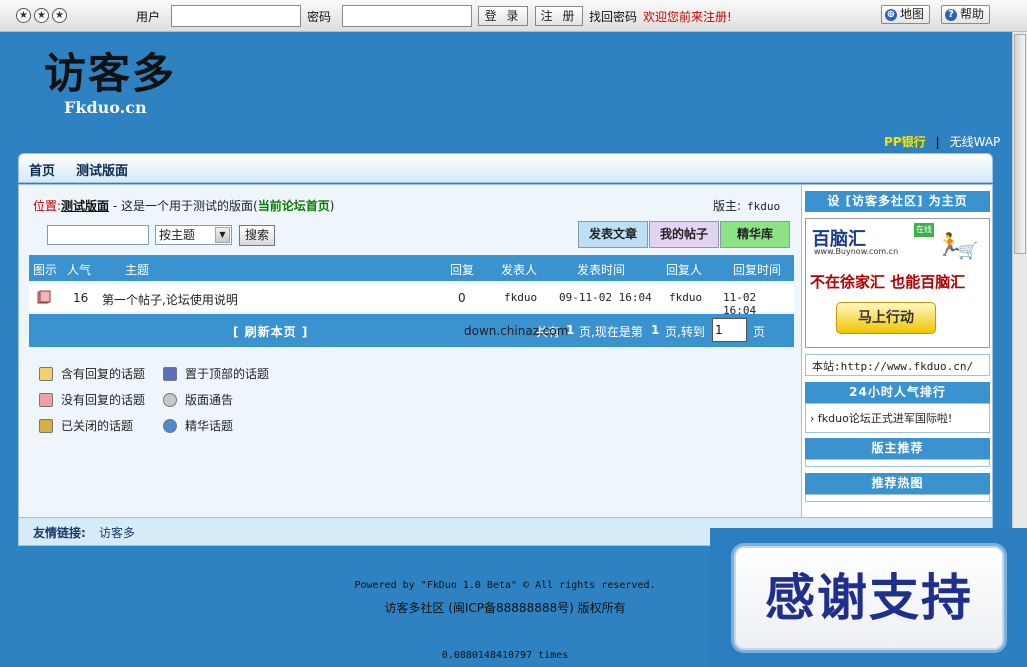 This screenshot has width=1027, height=667. I want to click on row-replies: 0, so click(462, 298).